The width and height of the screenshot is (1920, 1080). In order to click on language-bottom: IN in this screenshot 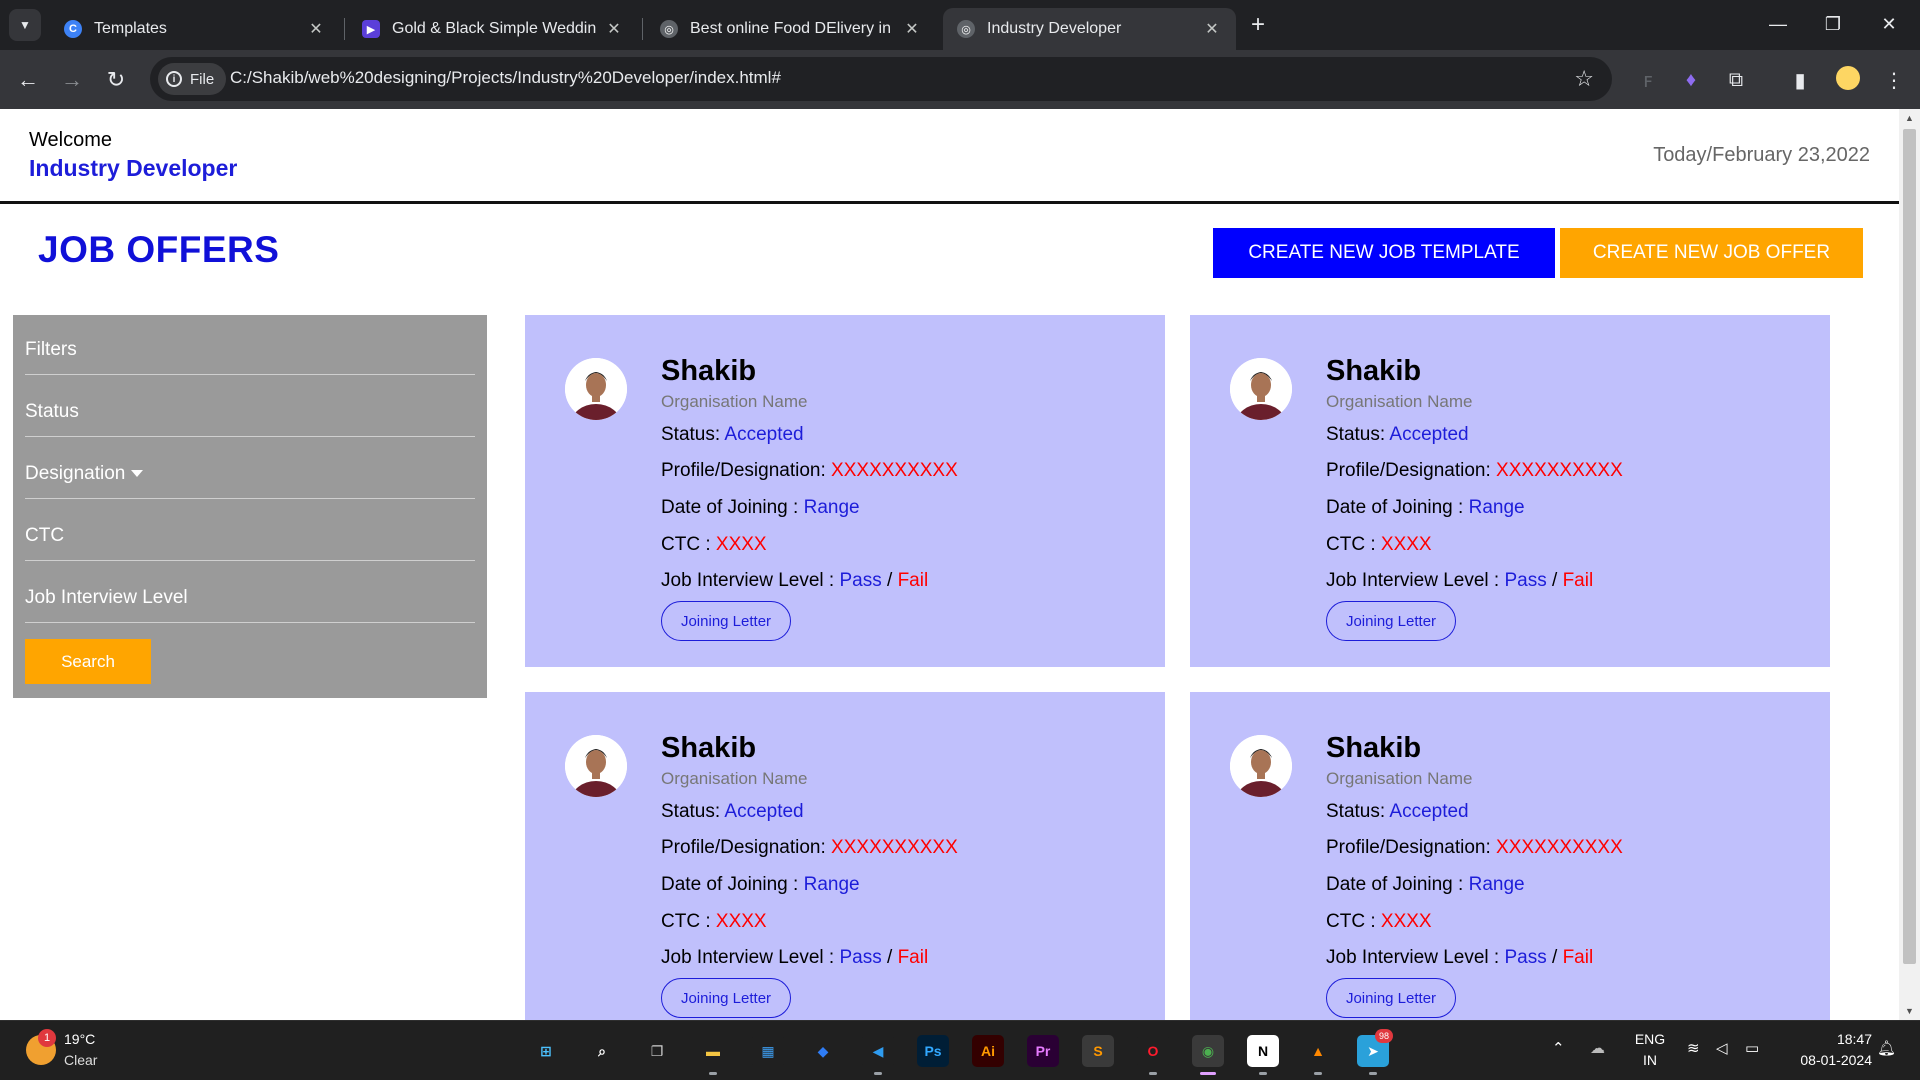, I will do `click(1650, 1060)`.